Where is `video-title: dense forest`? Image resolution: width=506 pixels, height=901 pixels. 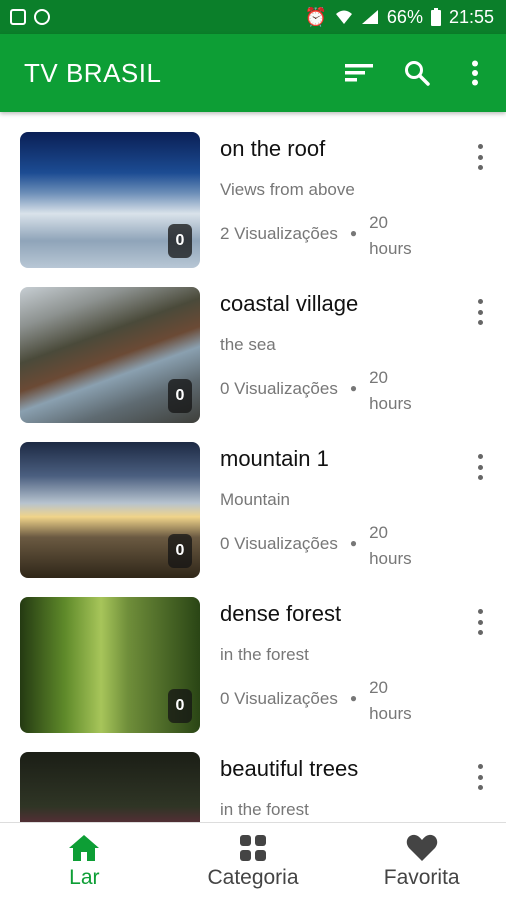
video-title: dense forest is located at coordinates (345, 614).